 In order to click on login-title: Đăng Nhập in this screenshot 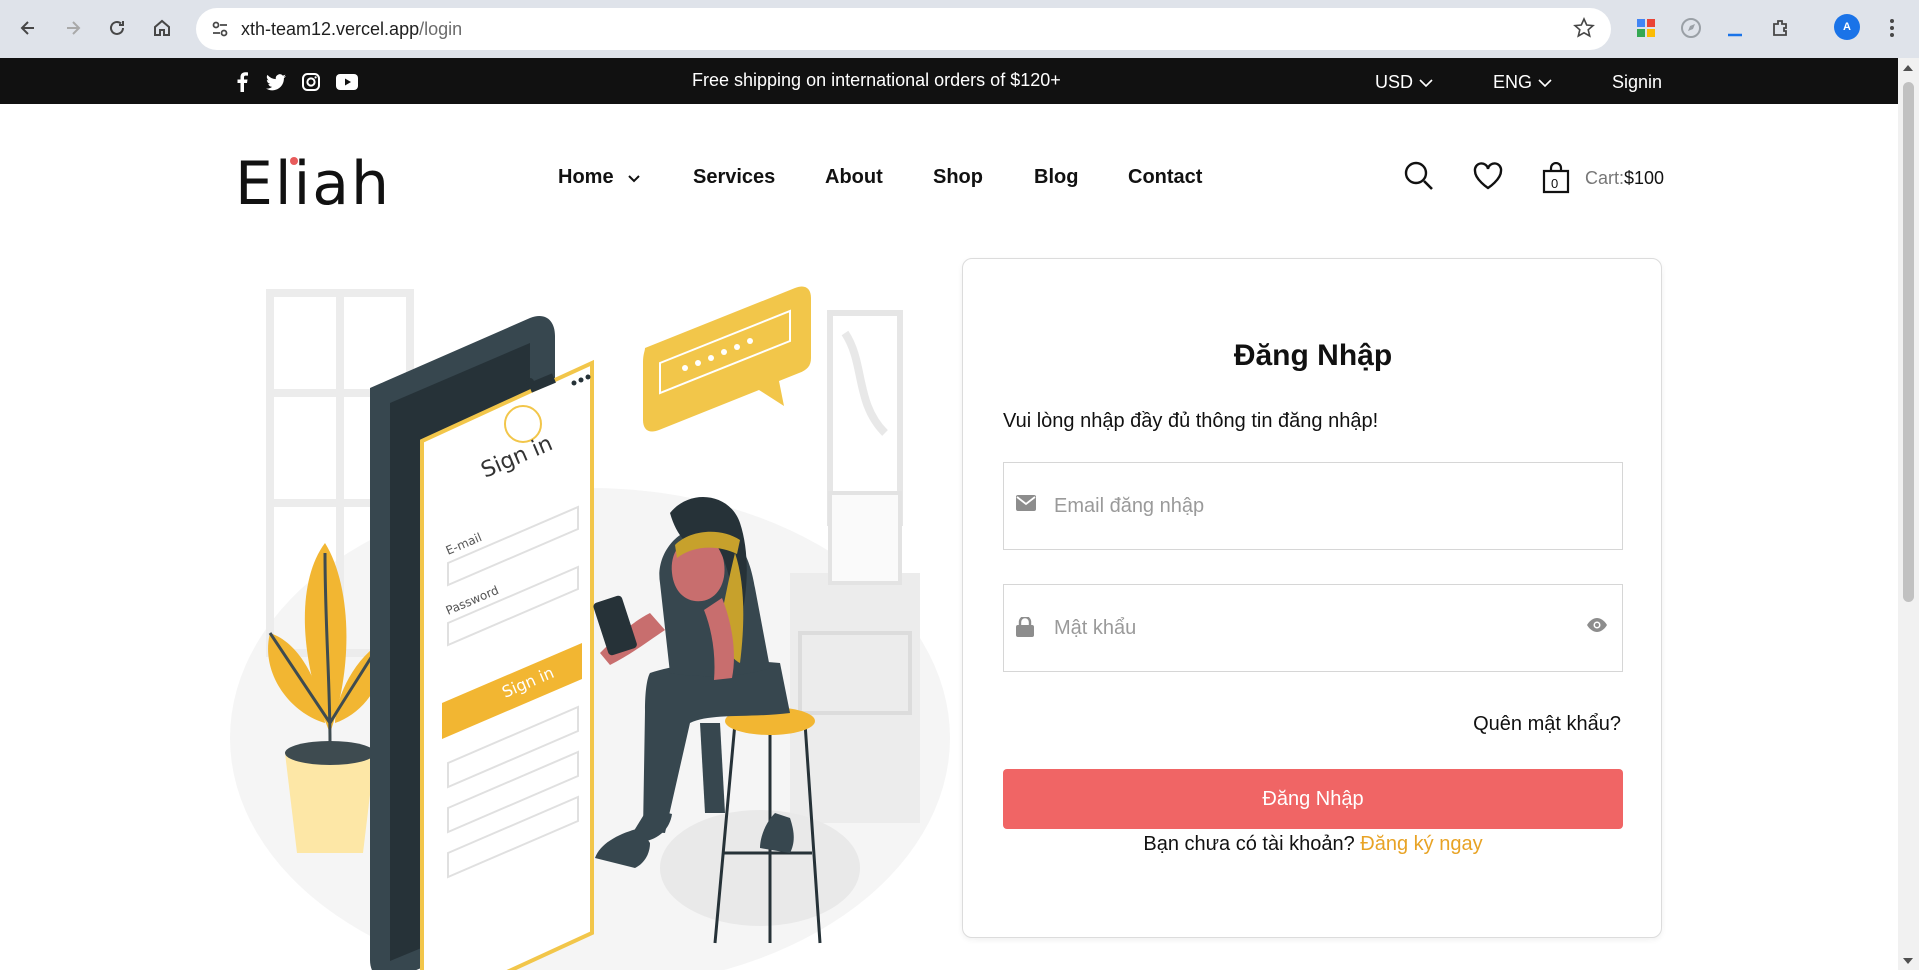, I will do `click(1313, 355)`.